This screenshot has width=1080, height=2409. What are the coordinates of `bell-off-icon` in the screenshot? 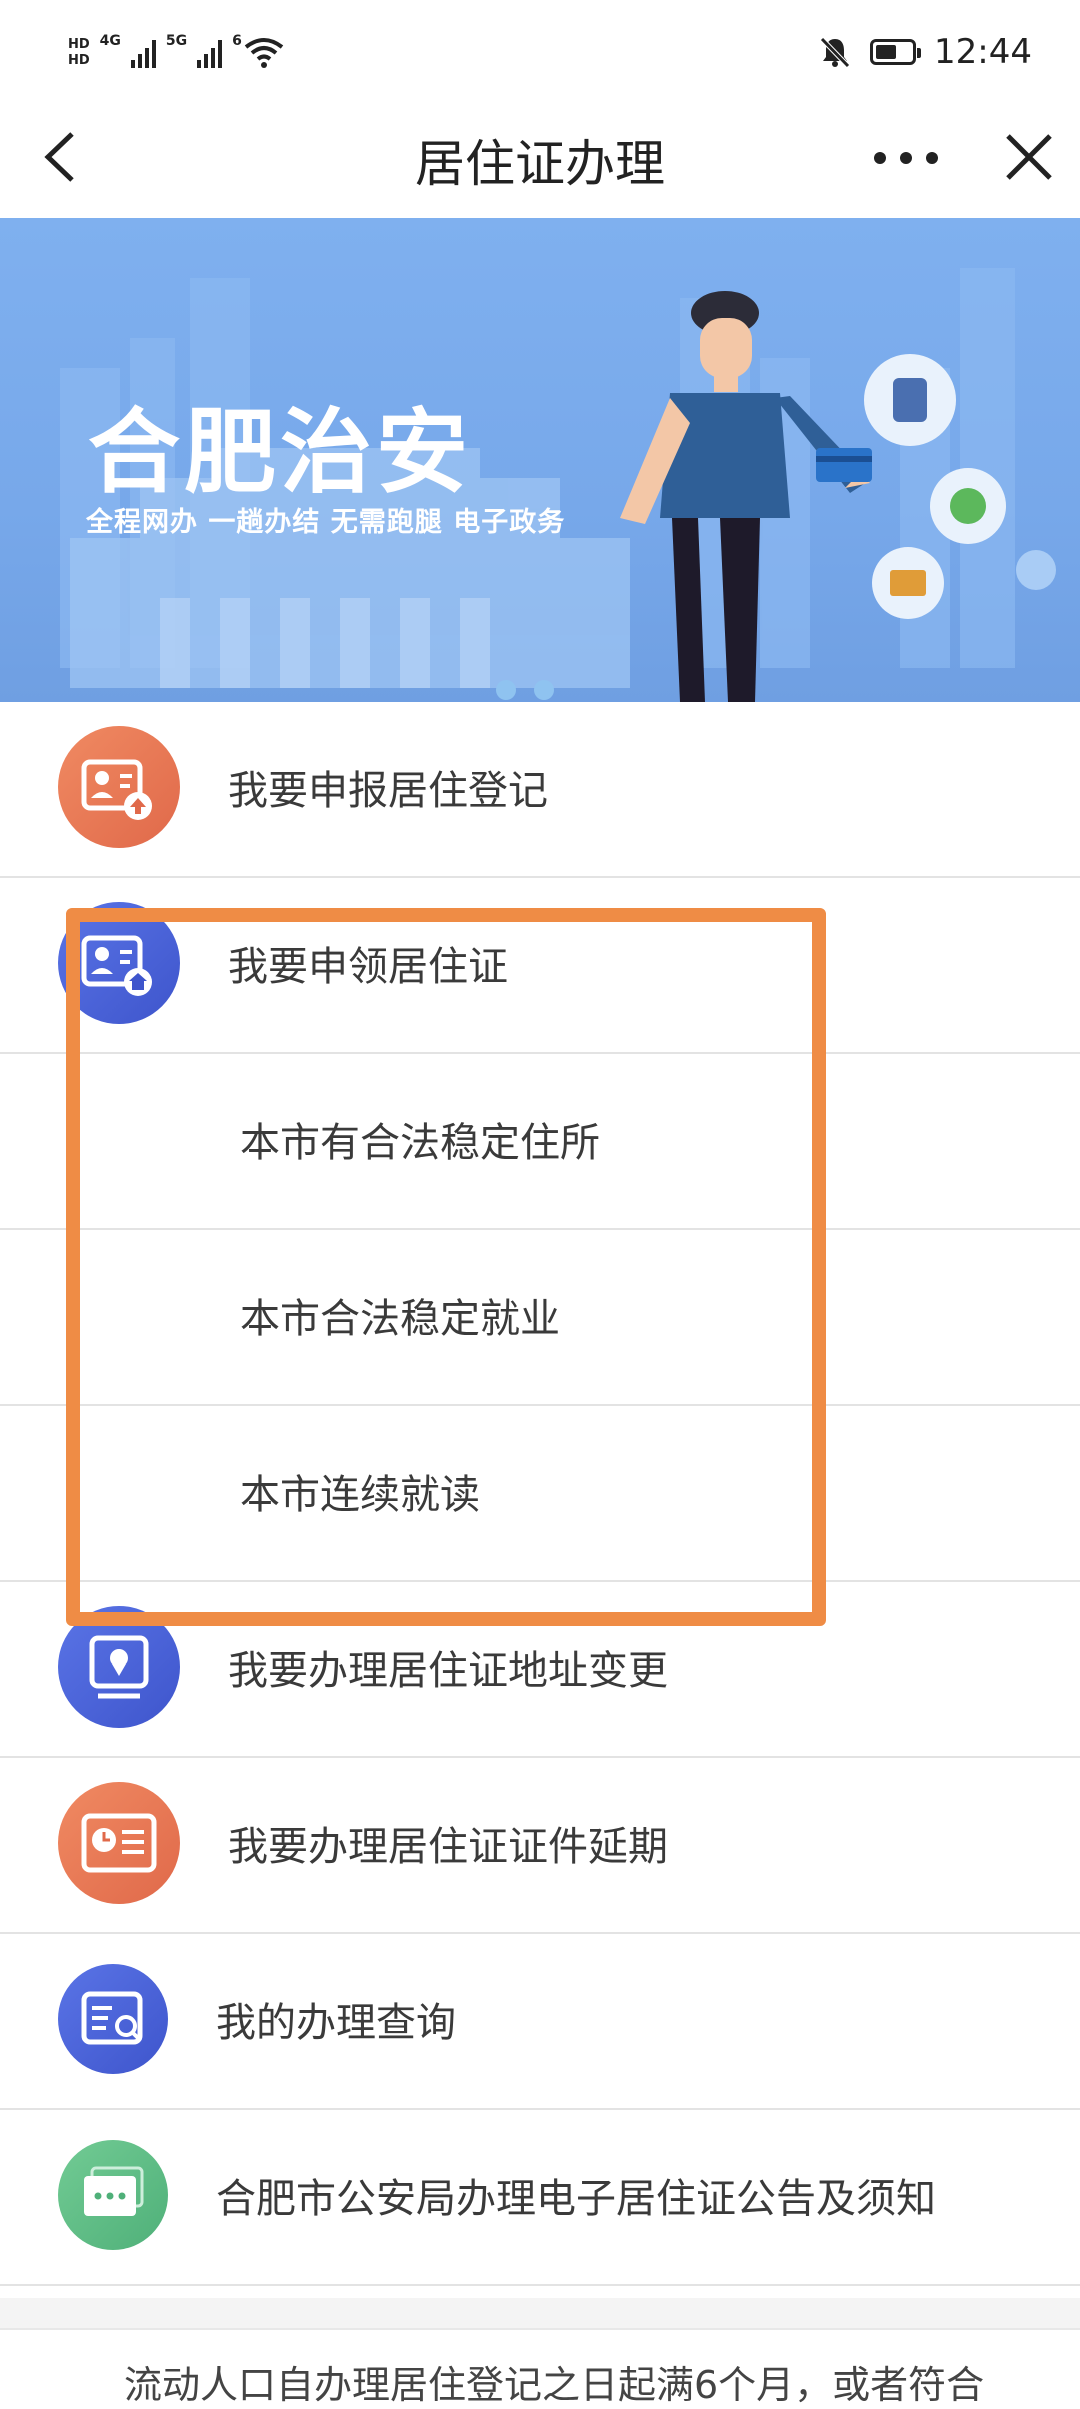 It's located at (835, 52).